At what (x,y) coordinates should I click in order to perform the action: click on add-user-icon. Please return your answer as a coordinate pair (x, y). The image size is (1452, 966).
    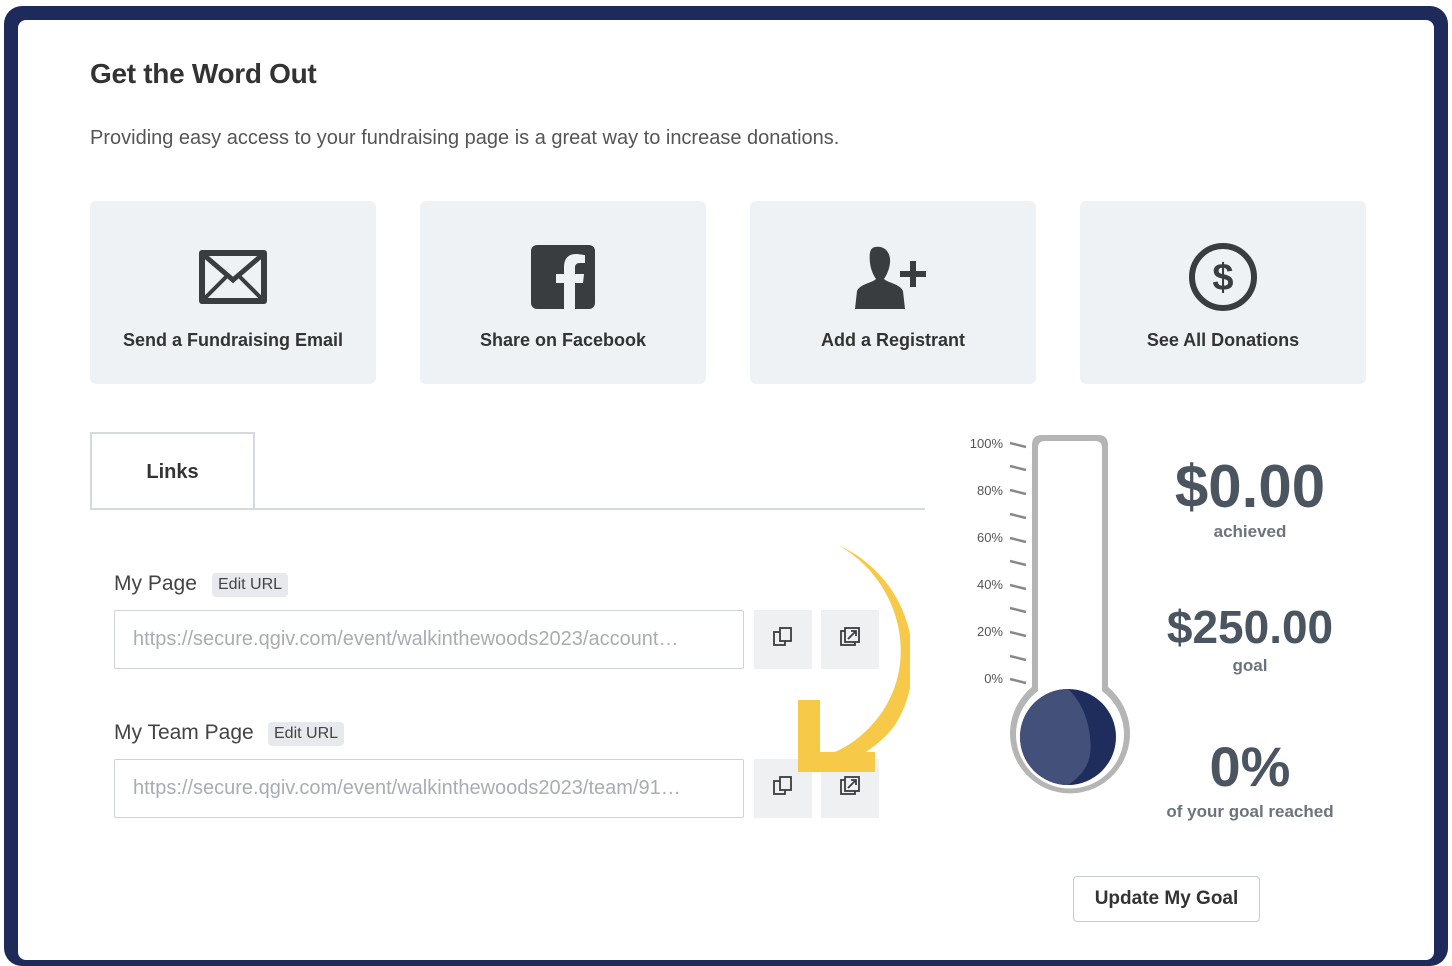
    Looking at the image, I should click on (893, 277).